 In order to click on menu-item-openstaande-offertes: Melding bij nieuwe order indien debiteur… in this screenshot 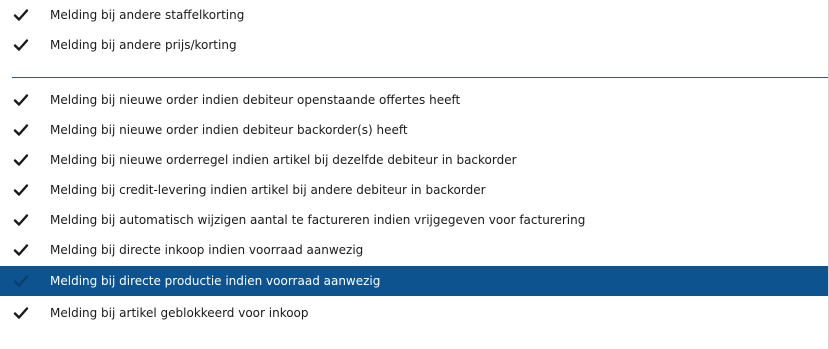, I will do `click(414, 100)`.